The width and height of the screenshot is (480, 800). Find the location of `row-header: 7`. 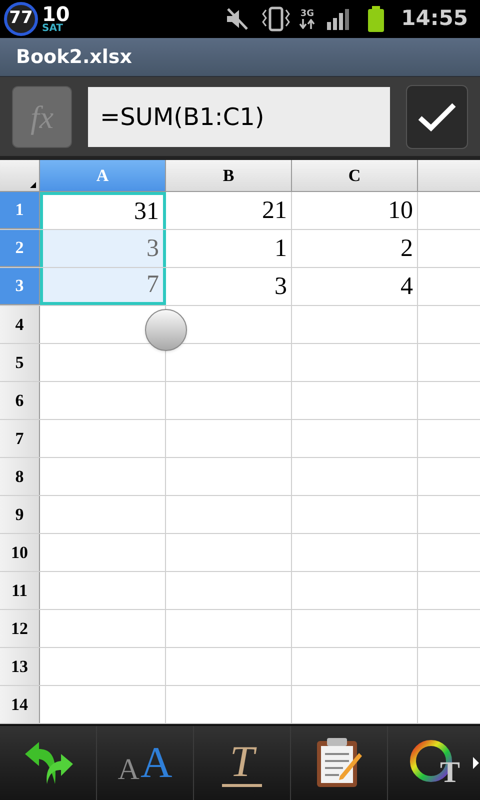

row-header: 7 is located at coordinates (20, 438).